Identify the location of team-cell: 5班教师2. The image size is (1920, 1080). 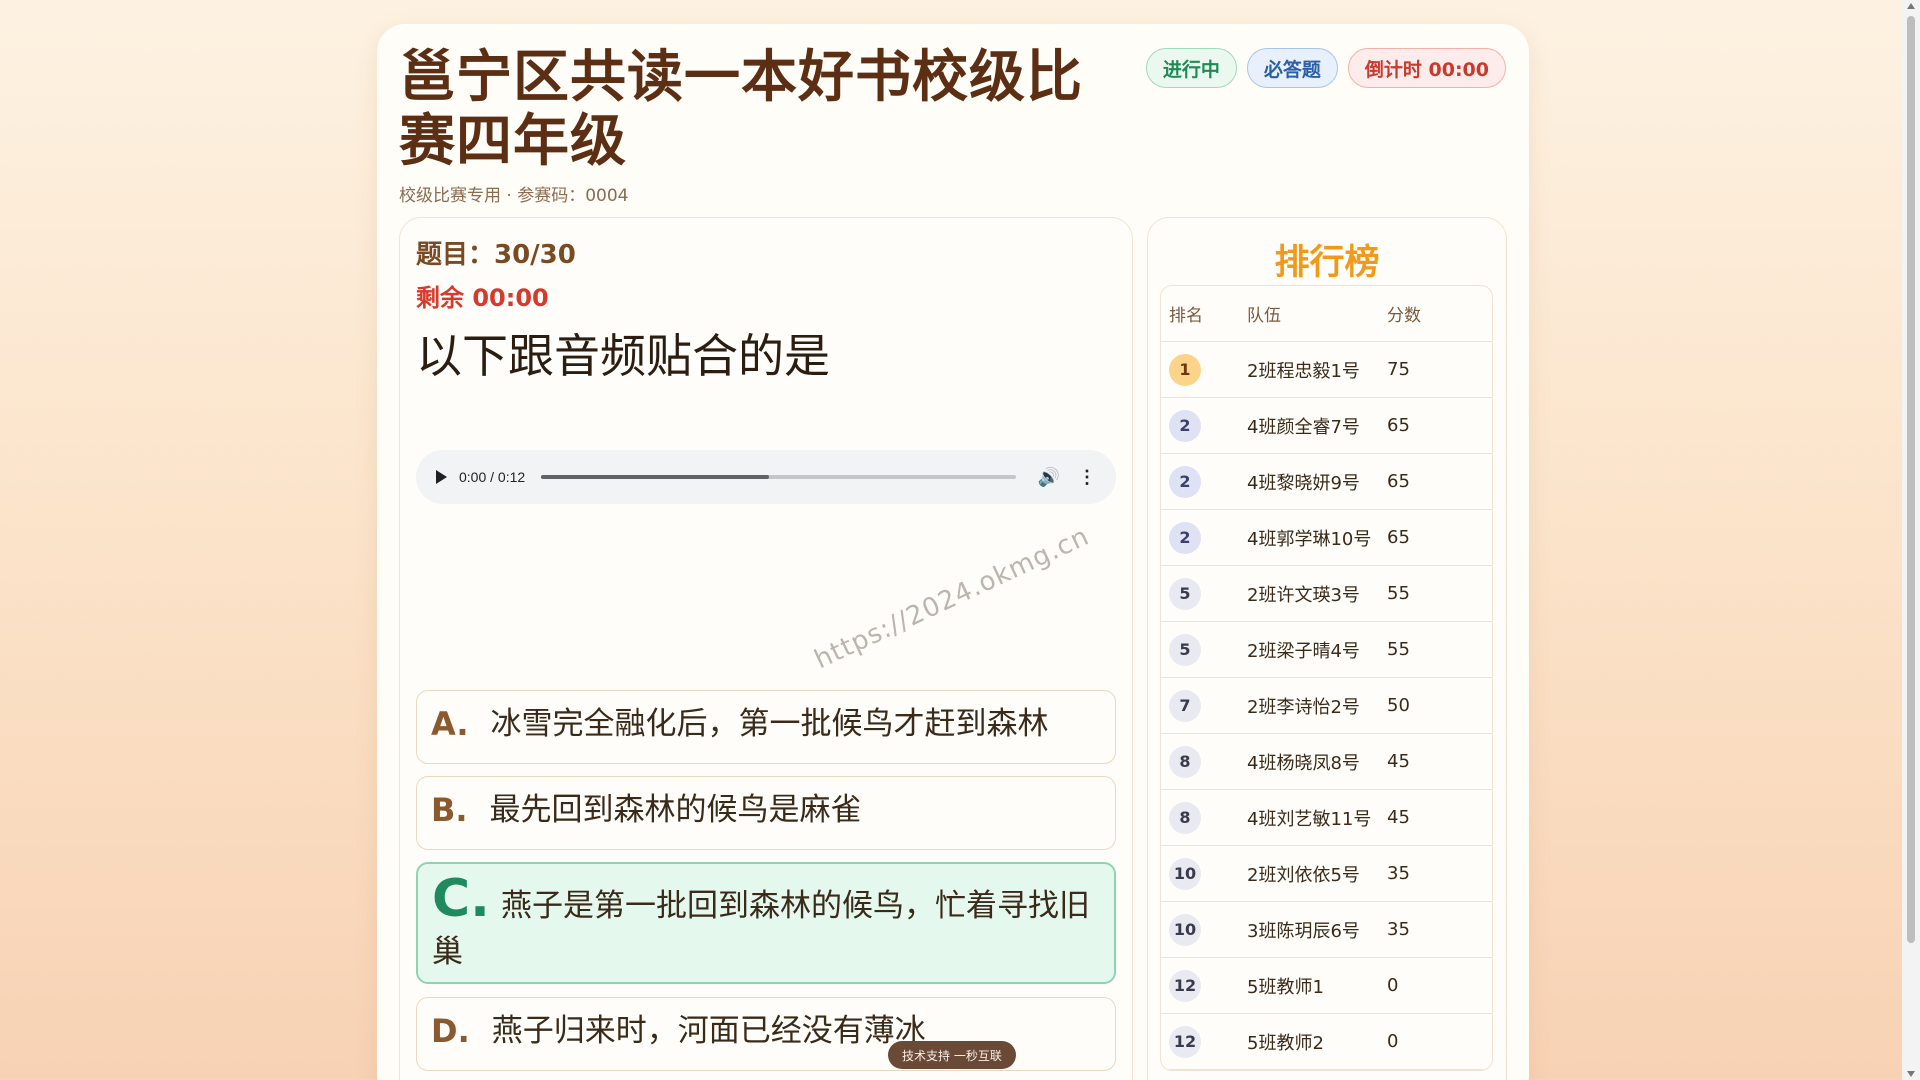
(1285, 1043).